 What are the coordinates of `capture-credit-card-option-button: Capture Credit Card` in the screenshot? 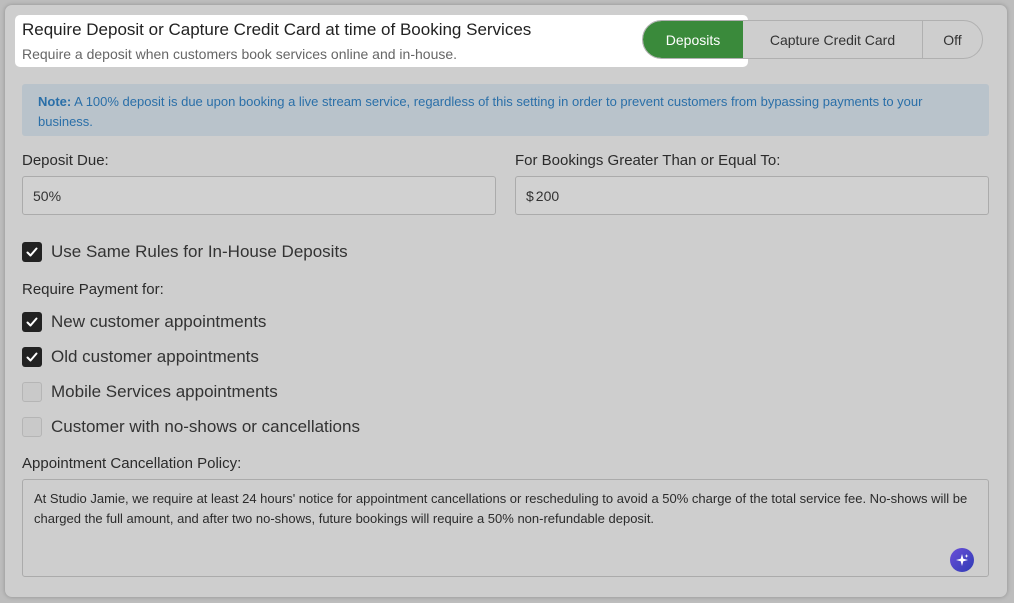 It's located at (833, 39).